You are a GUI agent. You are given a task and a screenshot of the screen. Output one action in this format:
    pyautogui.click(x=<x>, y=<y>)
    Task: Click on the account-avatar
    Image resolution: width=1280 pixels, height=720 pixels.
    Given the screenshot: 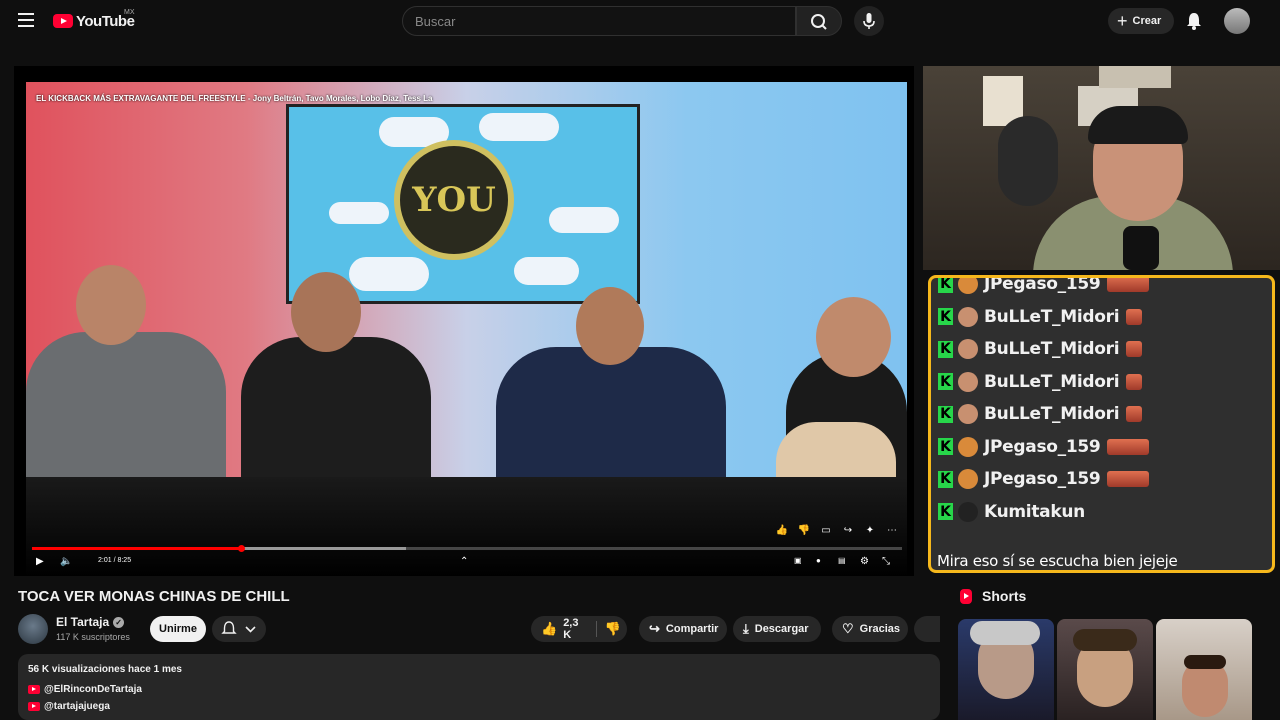 What is the action you would take?
    pyautogui.click(x=1237, y=21)
    